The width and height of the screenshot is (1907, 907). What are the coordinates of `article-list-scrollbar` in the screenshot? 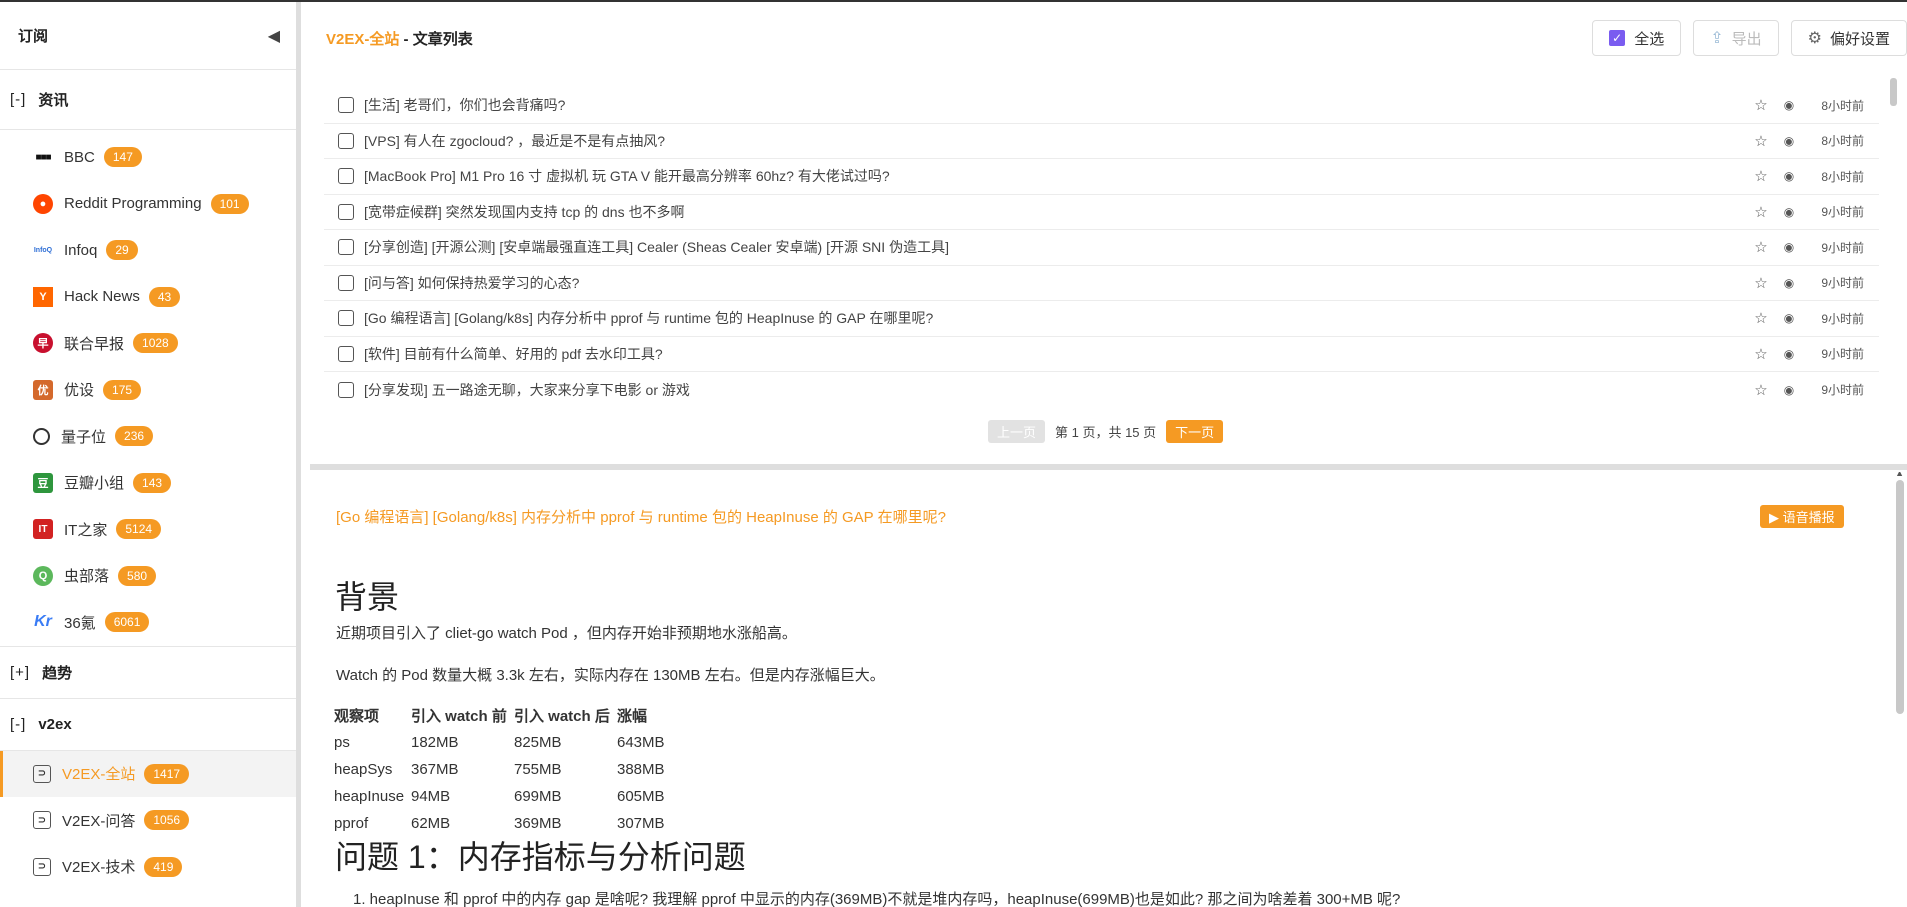 It's located at (1893, 92).